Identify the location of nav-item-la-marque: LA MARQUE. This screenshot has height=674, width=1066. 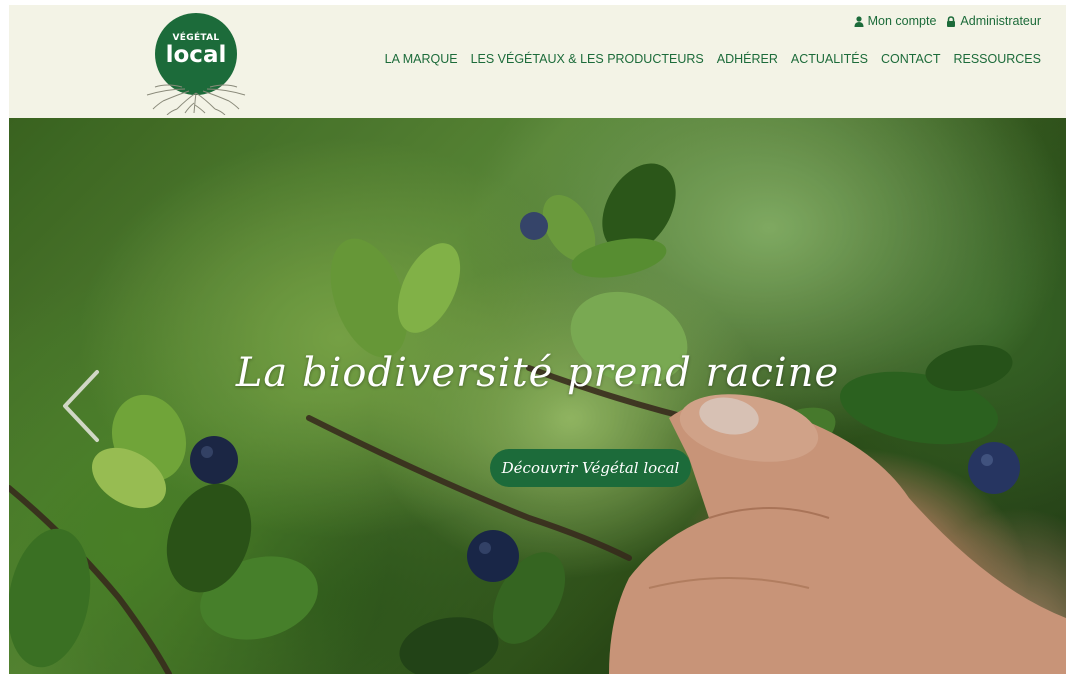
(421, 59).